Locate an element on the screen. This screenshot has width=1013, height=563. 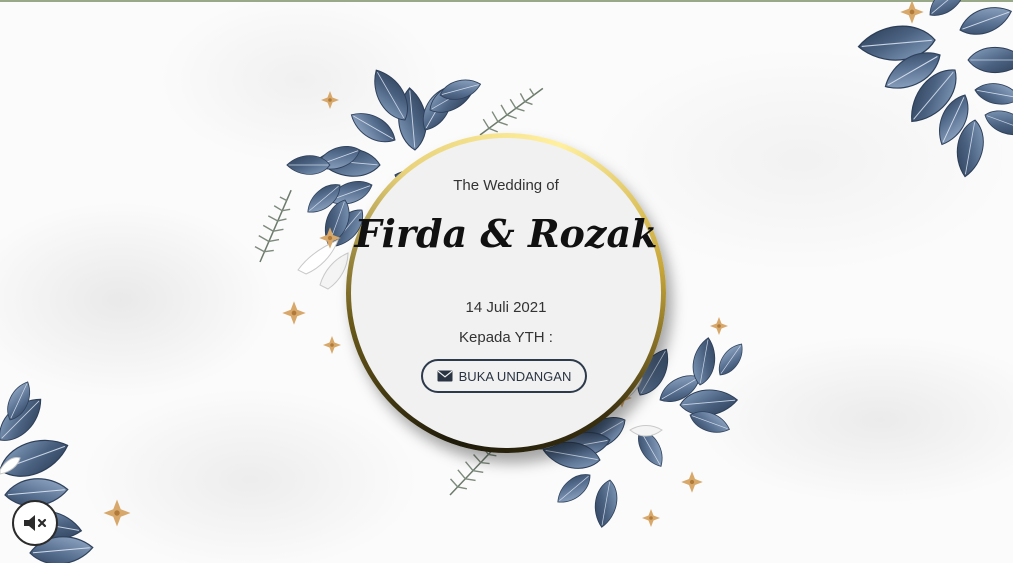
open-invitation-button: BUKA UNDANGAN is located at coordinates (504, 376).